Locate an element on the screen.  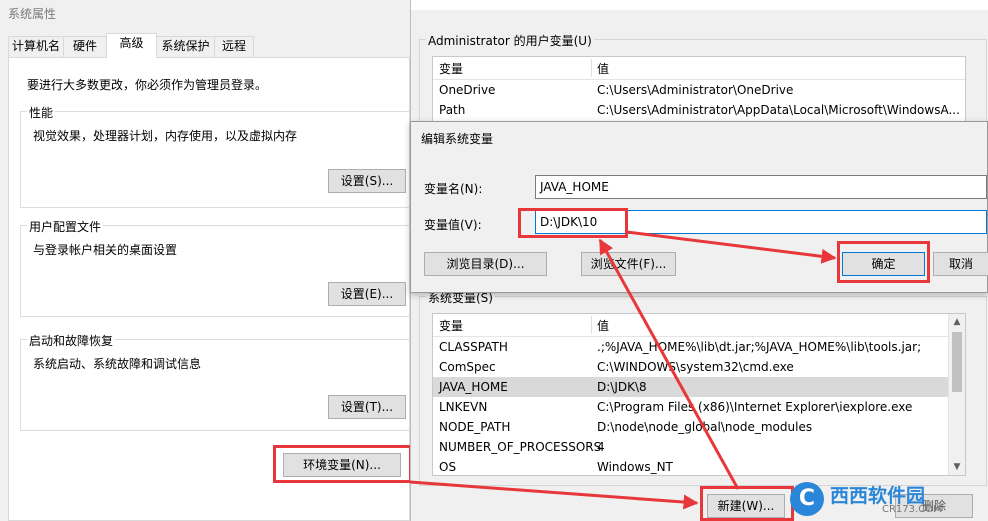
arrow-env-to-new is located at coordinates (554, 495).